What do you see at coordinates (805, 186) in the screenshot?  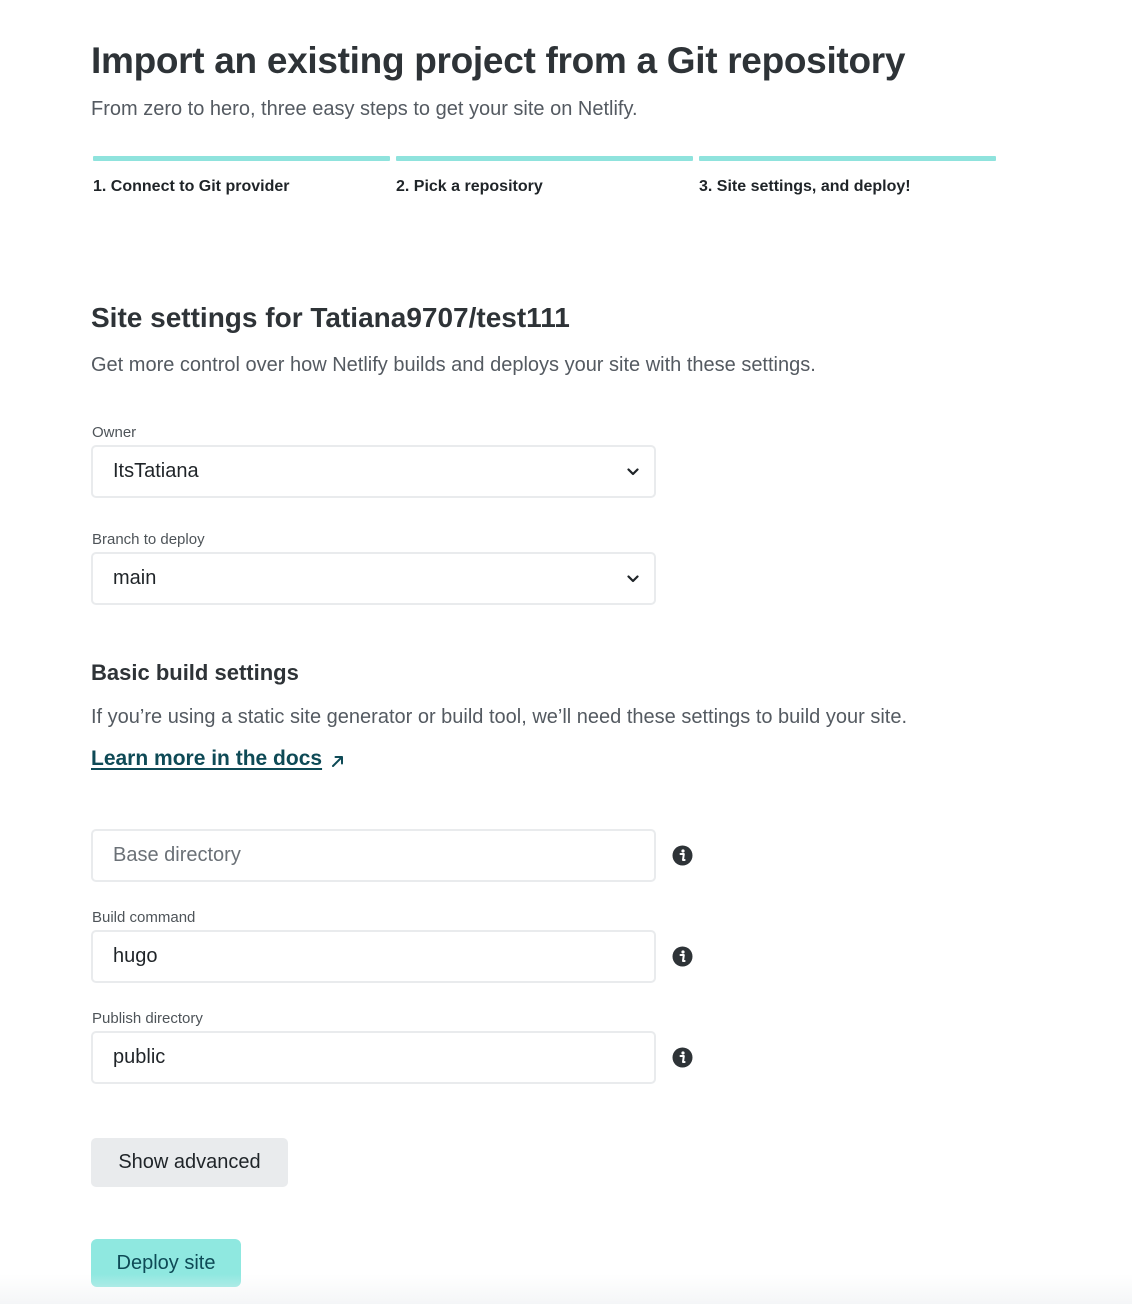 I see `step-label: 3. Site settings, and deploy!` at bounding box center [805, 186].